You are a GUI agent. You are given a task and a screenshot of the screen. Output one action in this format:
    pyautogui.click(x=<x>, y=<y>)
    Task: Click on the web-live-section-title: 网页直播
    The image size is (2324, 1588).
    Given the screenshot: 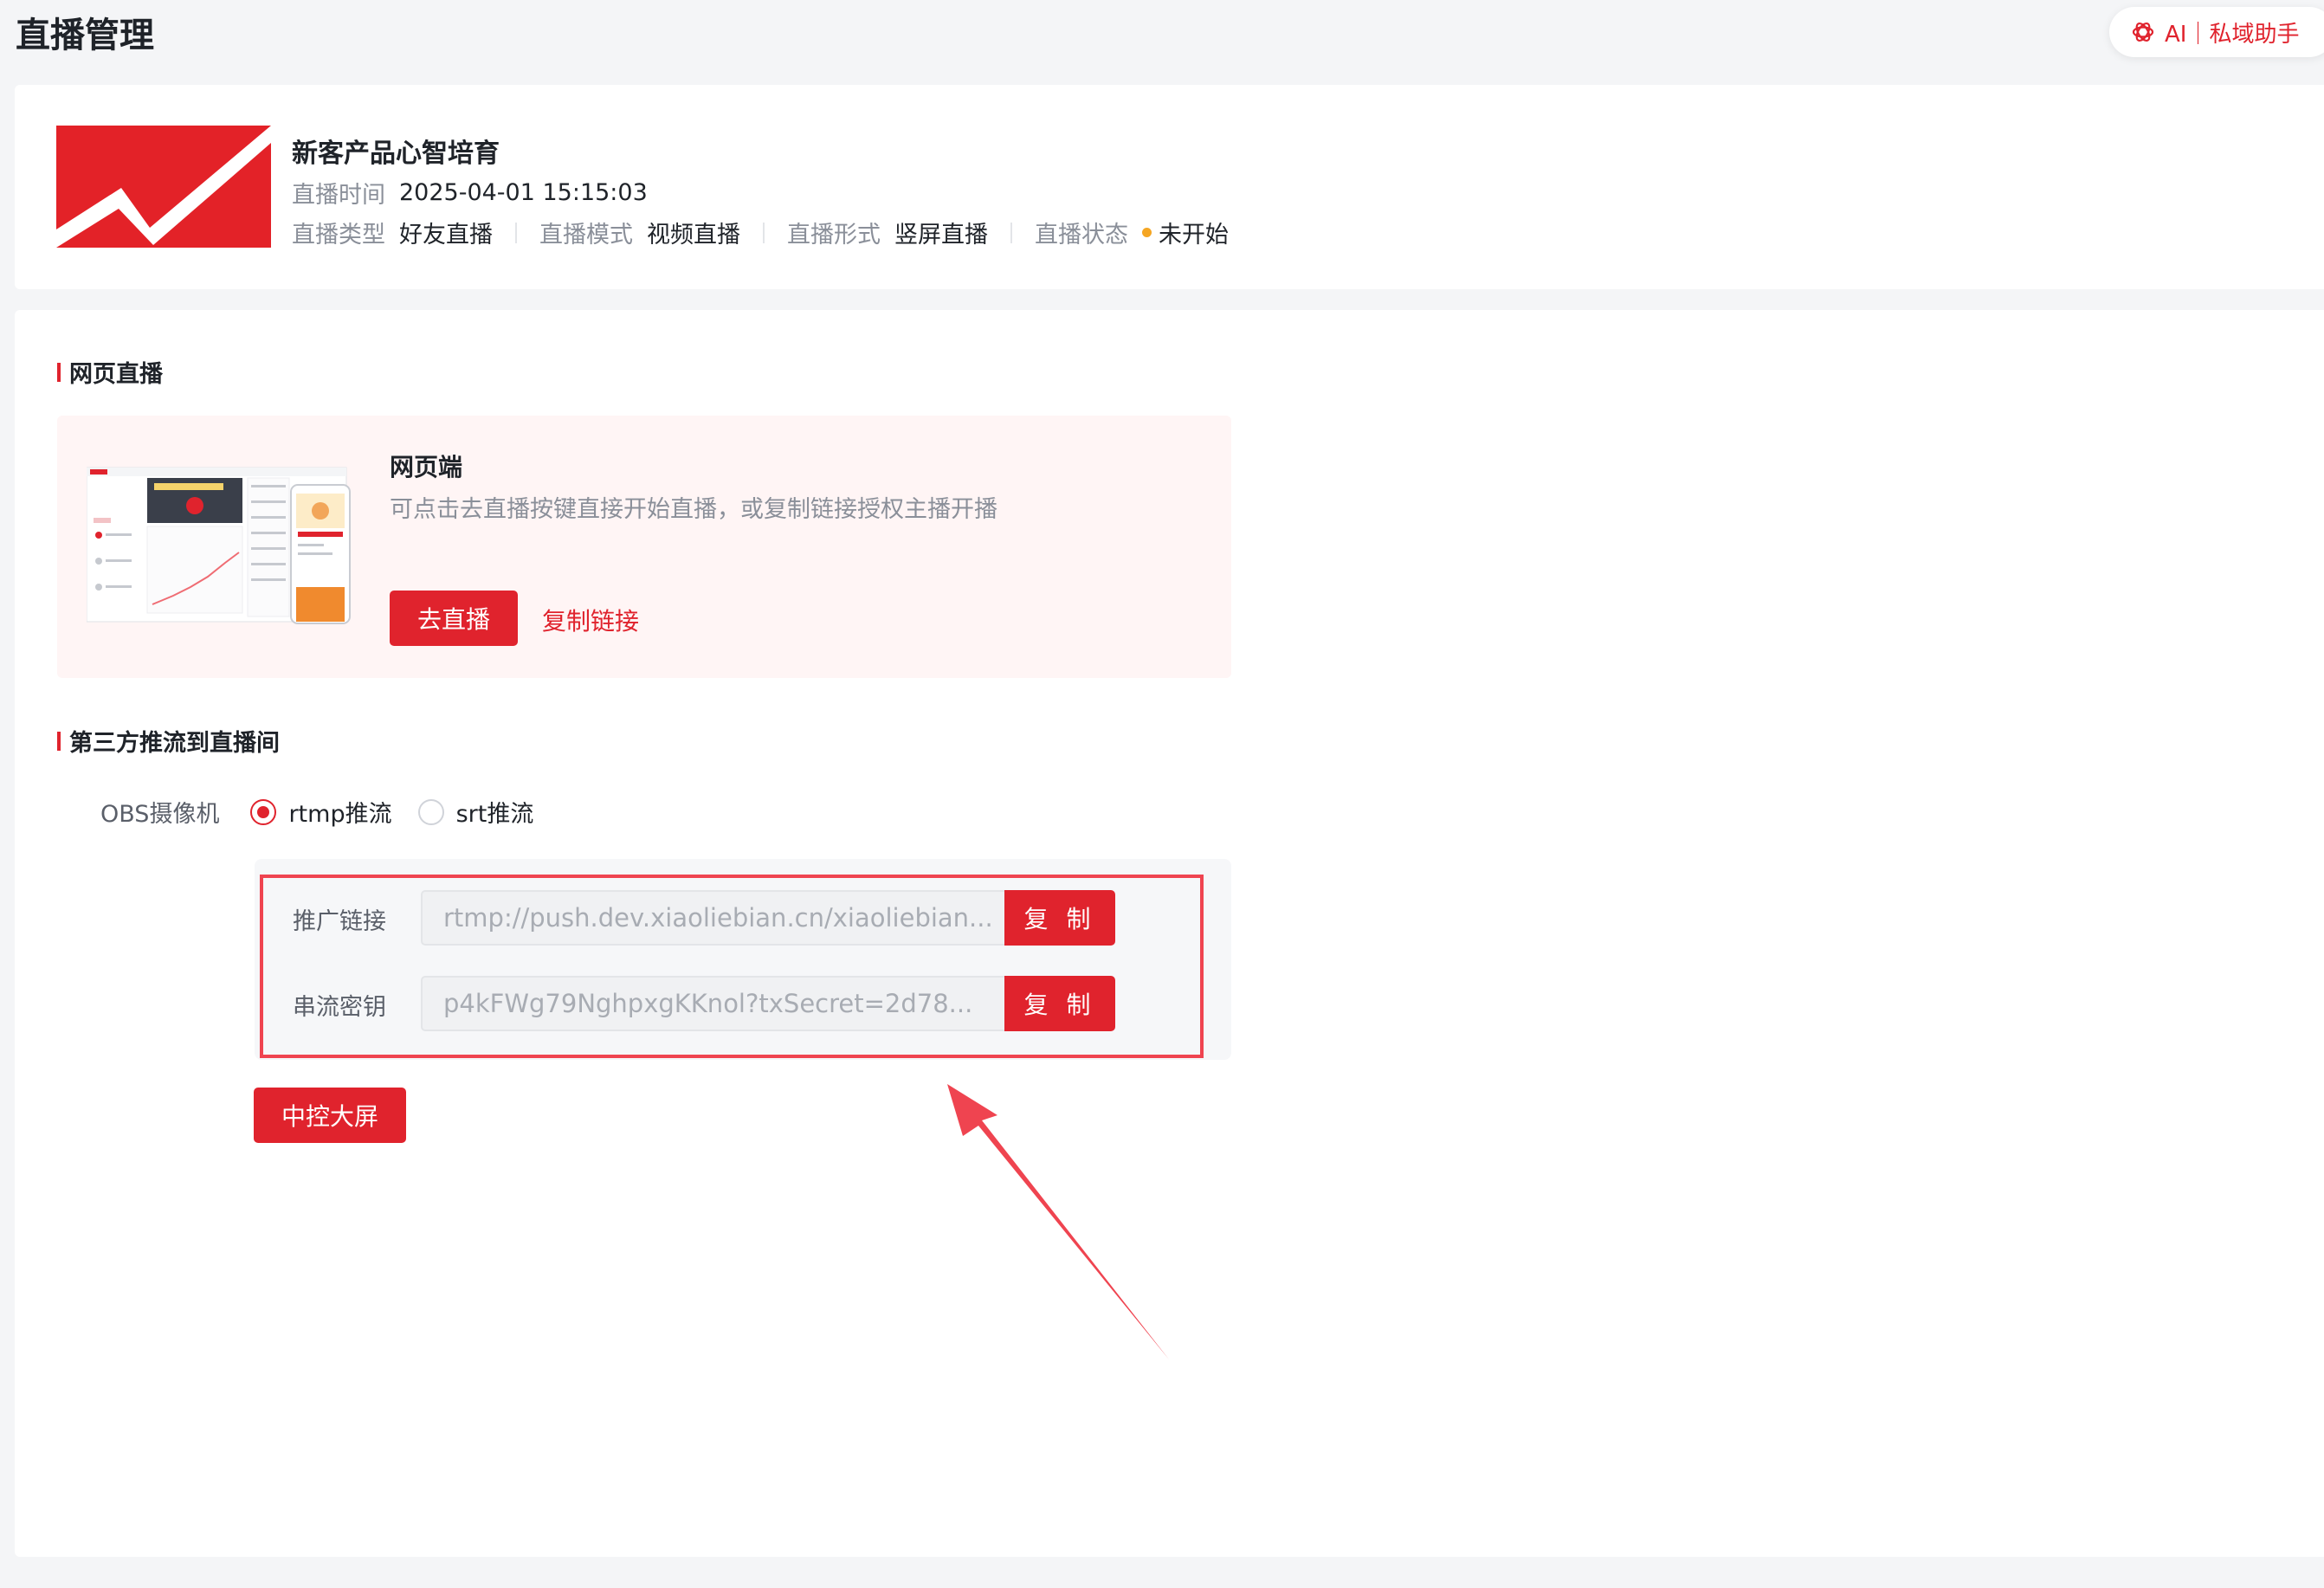 What is the action you would take?
    pyautogui.click(x=110, y=372)
    